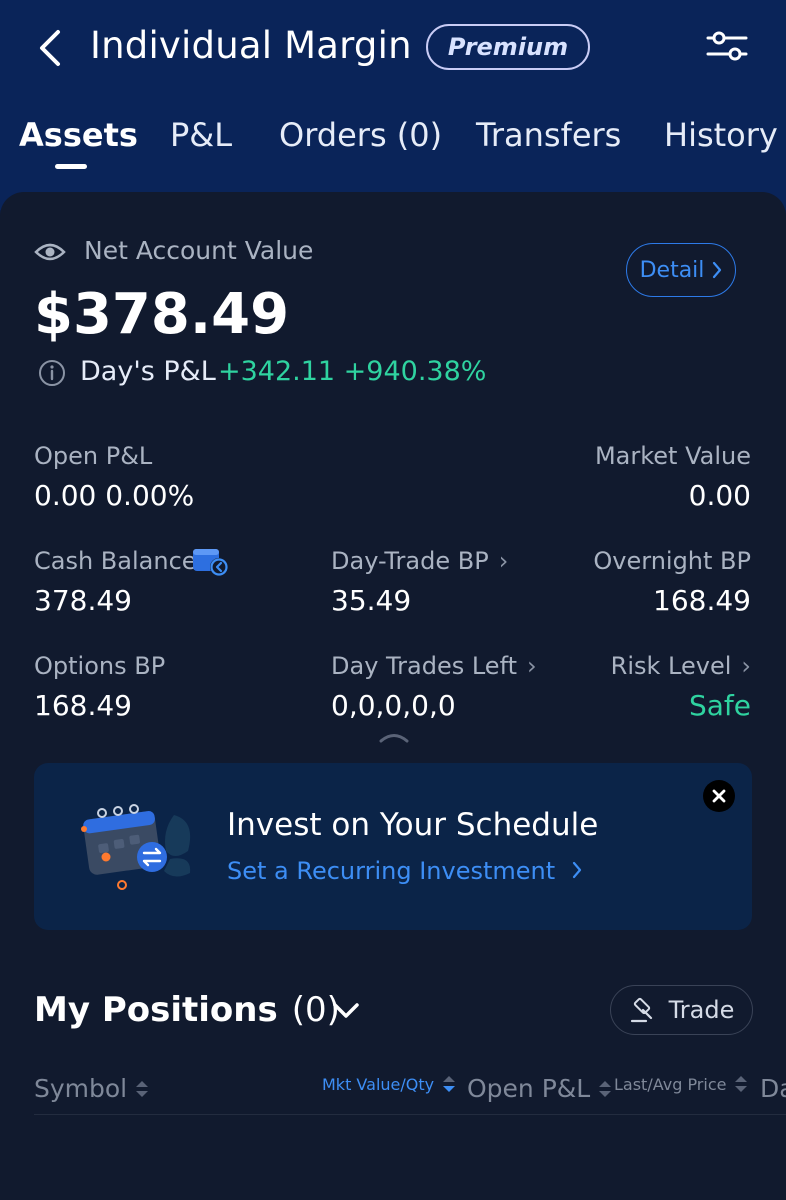 This screenshot has width=786, height=1200. Describe the element at coordinates (394, 737) in the screenshot. I see `collapse-chevron-icon` at that location.